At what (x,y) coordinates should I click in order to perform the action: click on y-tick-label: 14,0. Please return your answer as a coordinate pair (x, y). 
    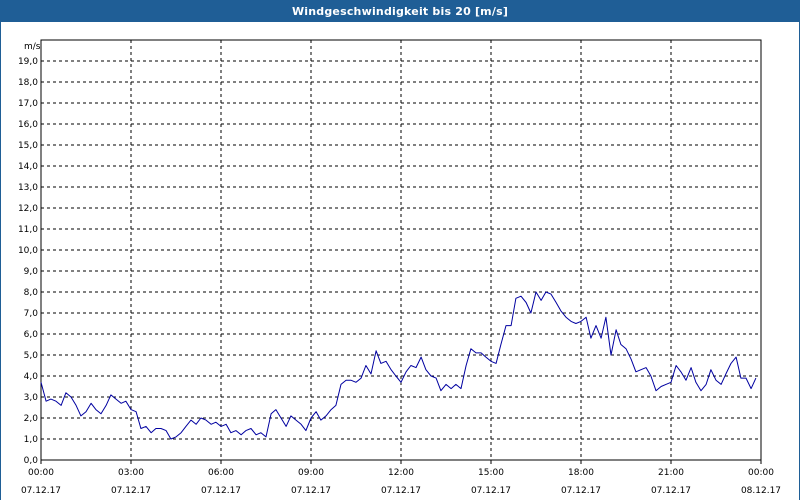
    Looking at the image, I should click on (28, 167).